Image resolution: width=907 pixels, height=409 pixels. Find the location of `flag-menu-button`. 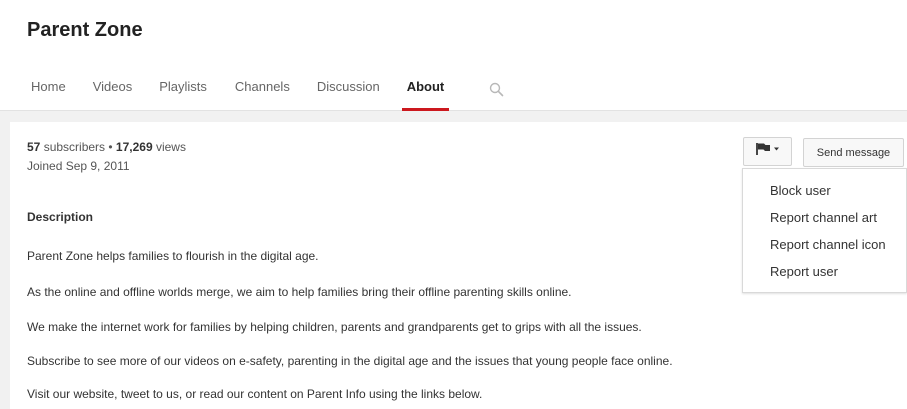

flag-menu-button is located at coordinates (767, 151).